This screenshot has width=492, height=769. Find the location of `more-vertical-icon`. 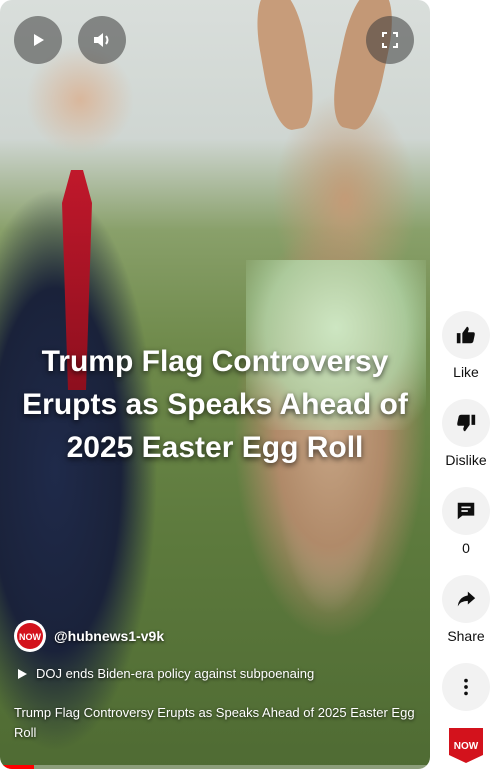

more-vertical-icon is located at coordinates (466, 687).